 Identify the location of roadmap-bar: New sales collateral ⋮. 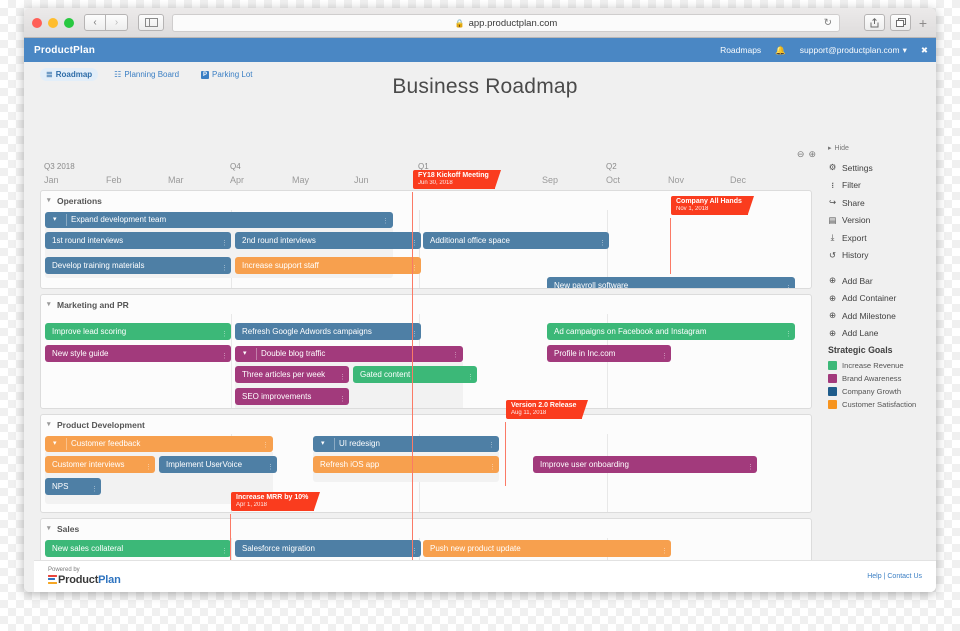
(138, 548).